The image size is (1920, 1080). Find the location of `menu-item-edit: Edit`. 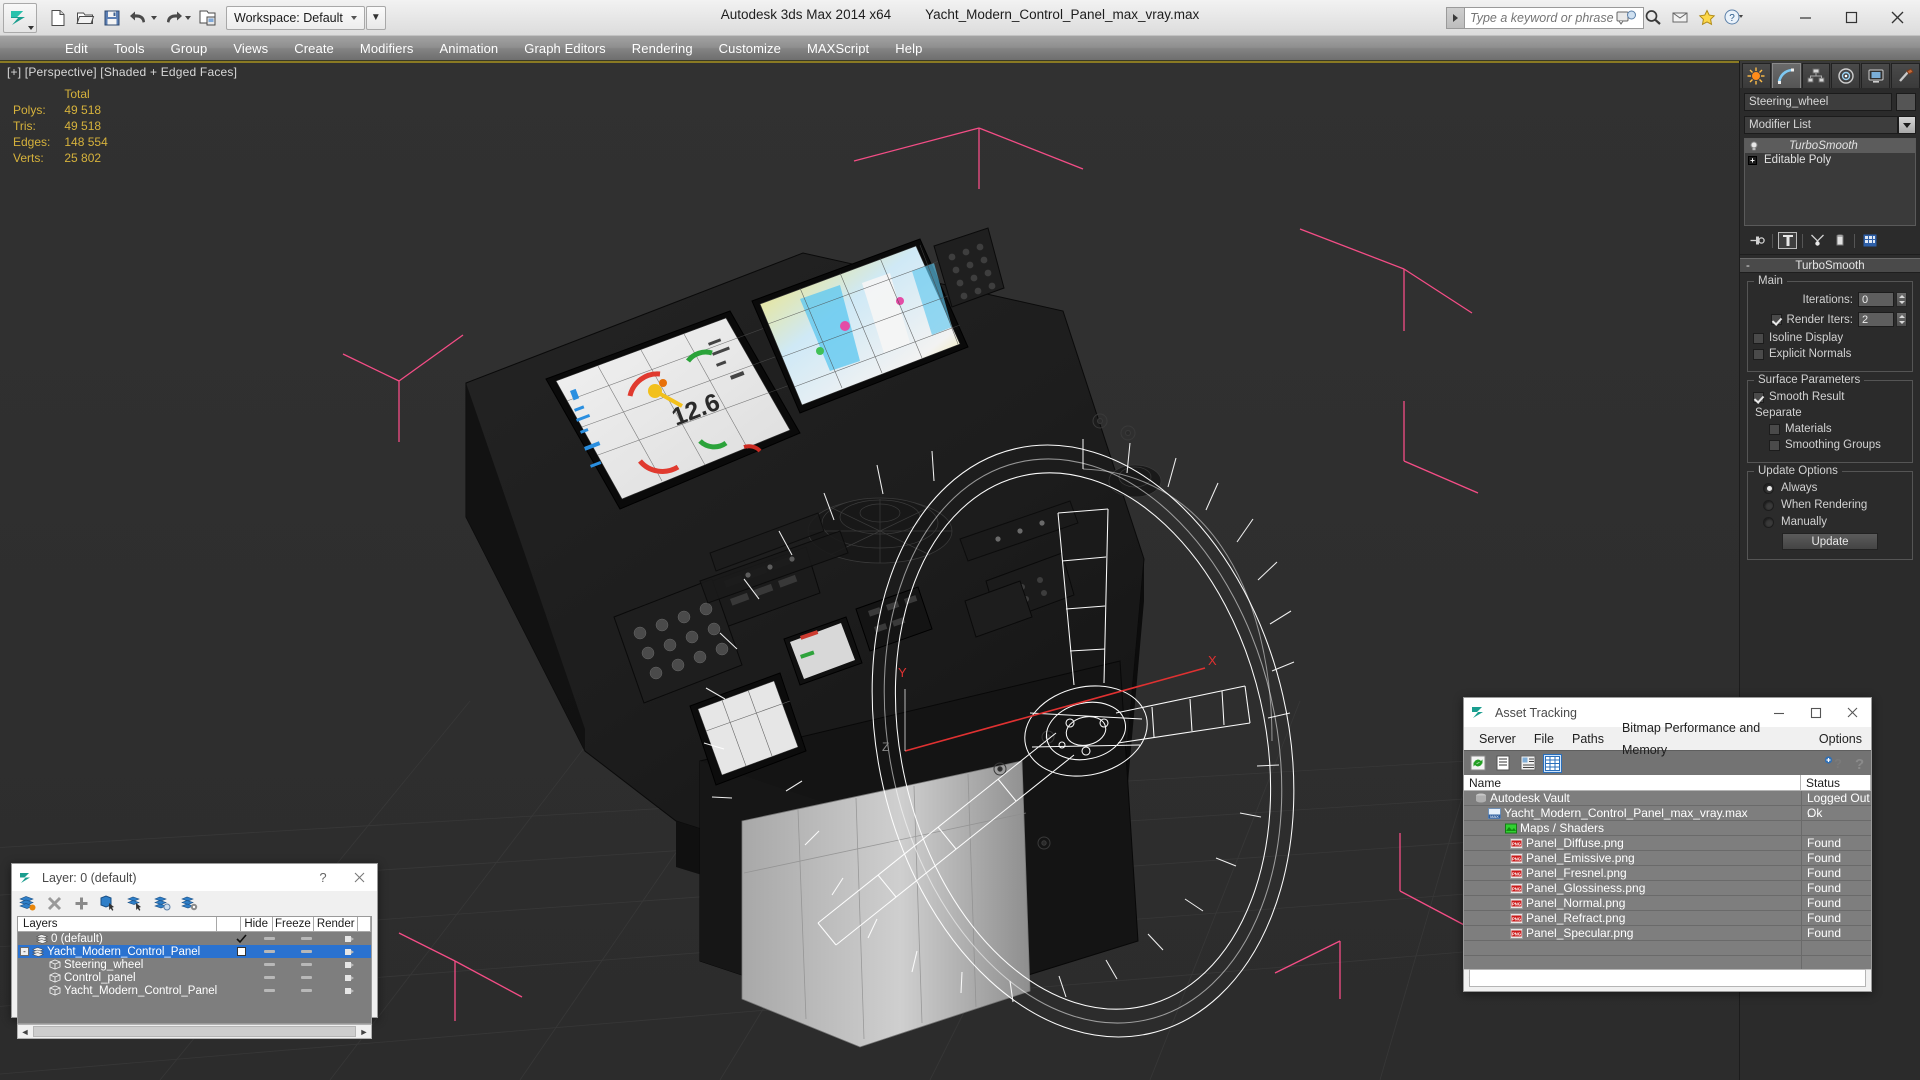

menu-item-edit: Edit is located at coordinates (76, 48).